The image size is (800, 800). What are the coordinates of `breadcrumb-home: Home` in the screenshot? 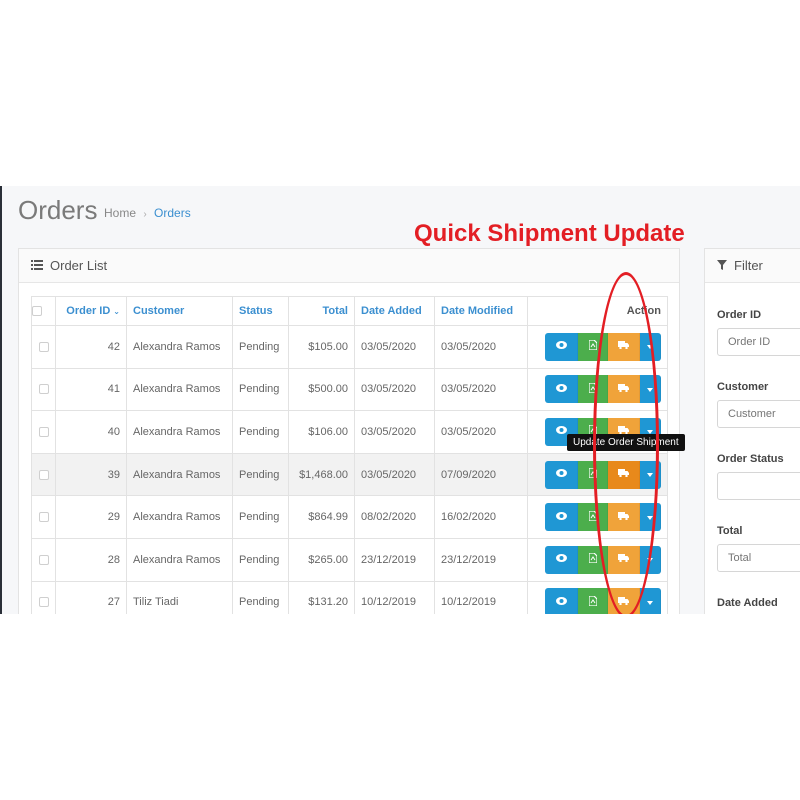 It's located at (120, 213).